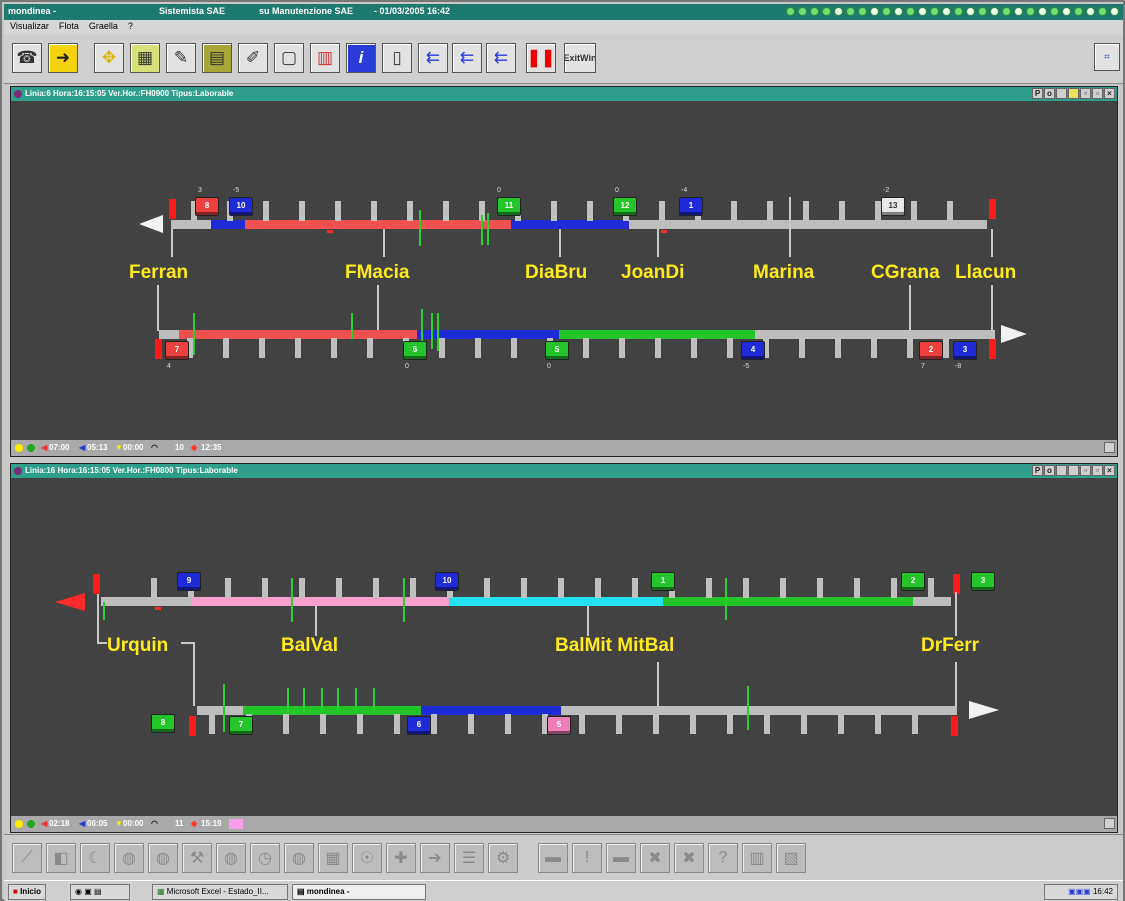 This screenshot has height=901, width=1125. Describe the element at coordinates (100, 892) in the screenshot. I see `quick-launch: ◉ ▣ ▤` at that location.